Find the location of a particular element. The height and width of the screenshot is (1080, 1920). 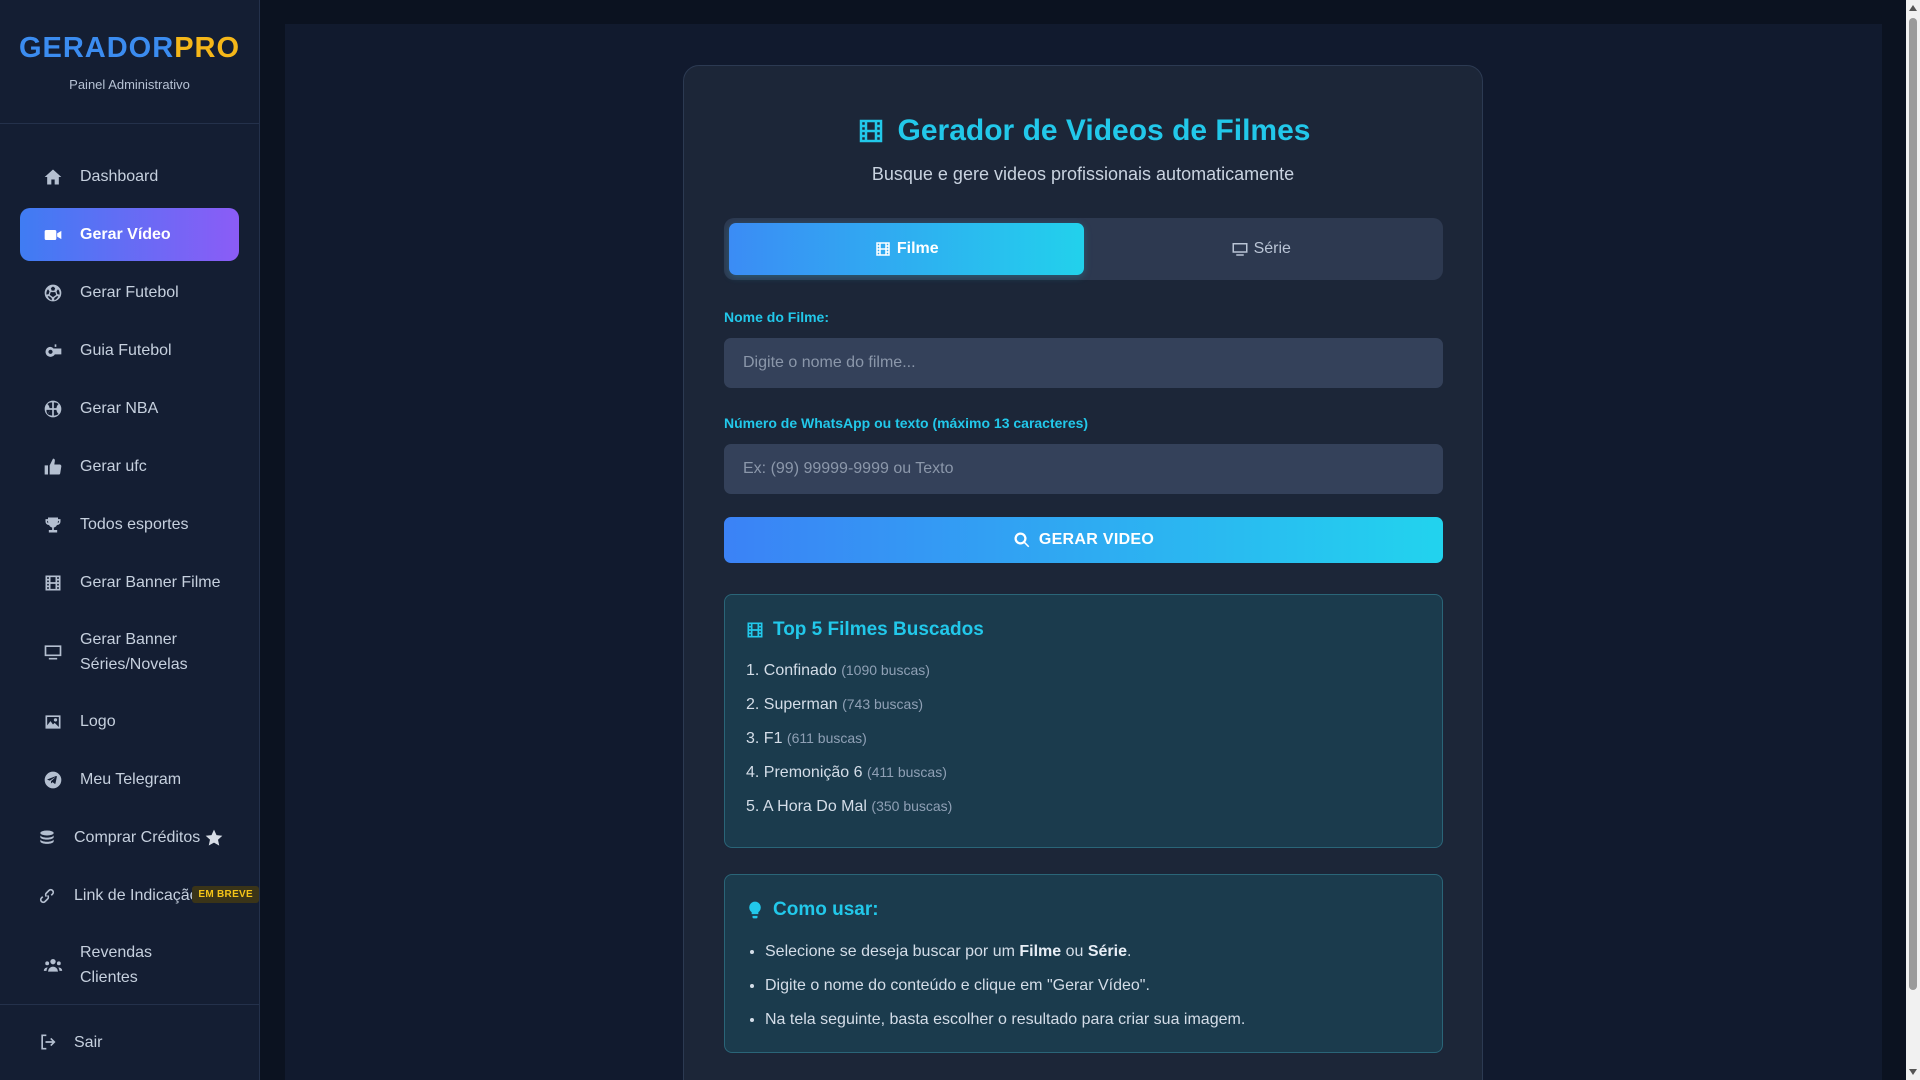

brand-logo: GERADORPRO is located at coordinates (129, 48).